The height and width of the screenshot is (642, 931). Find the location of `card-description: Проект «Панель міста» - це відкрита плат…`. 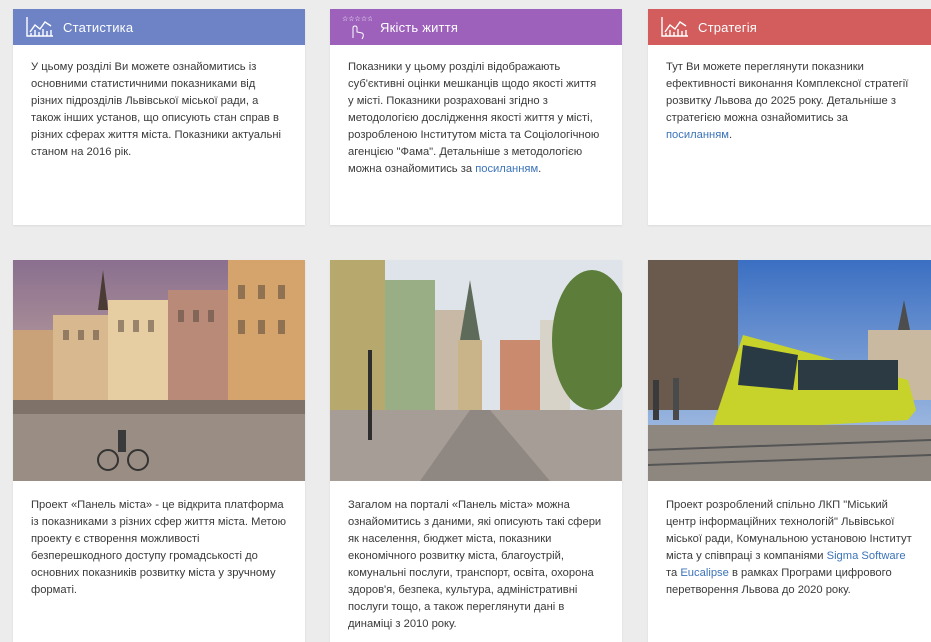

card-description: Проект «Панель міста» - це відкрита плат… is located at coordinates (159, 547).